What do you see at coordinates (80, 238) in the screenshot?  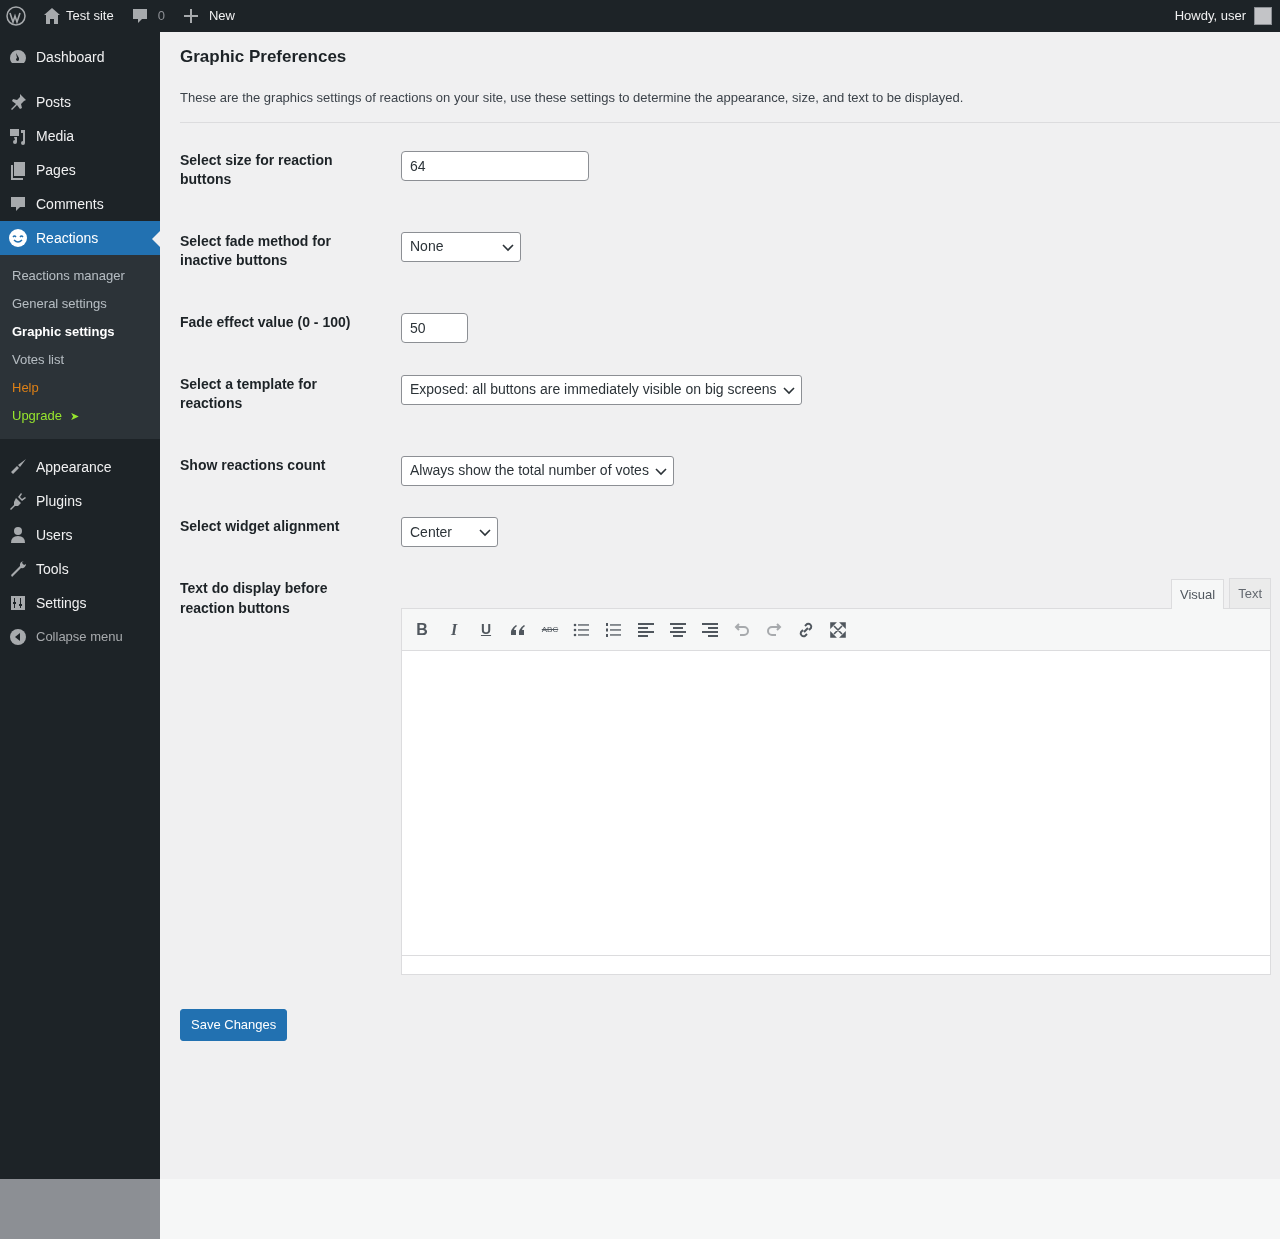 I see `menu-item: Reactions` at bounding box center [80, 238].